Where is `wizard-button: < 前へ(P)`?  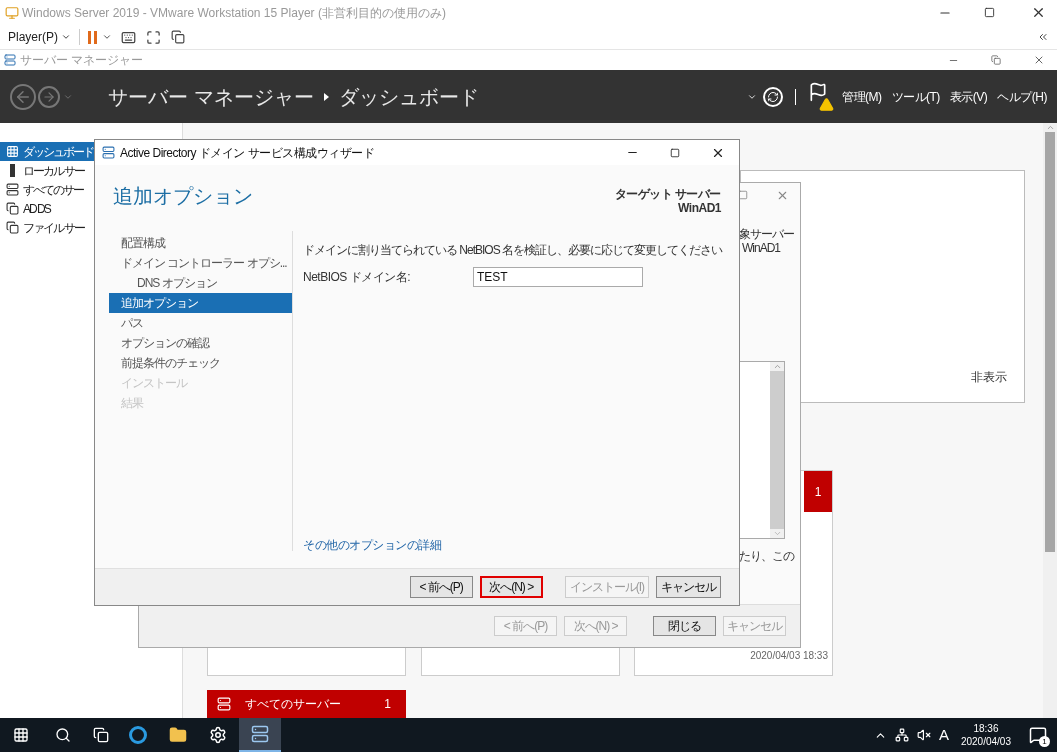
wizard-button: < 前へ(P) is located at coordinates (441, 587).